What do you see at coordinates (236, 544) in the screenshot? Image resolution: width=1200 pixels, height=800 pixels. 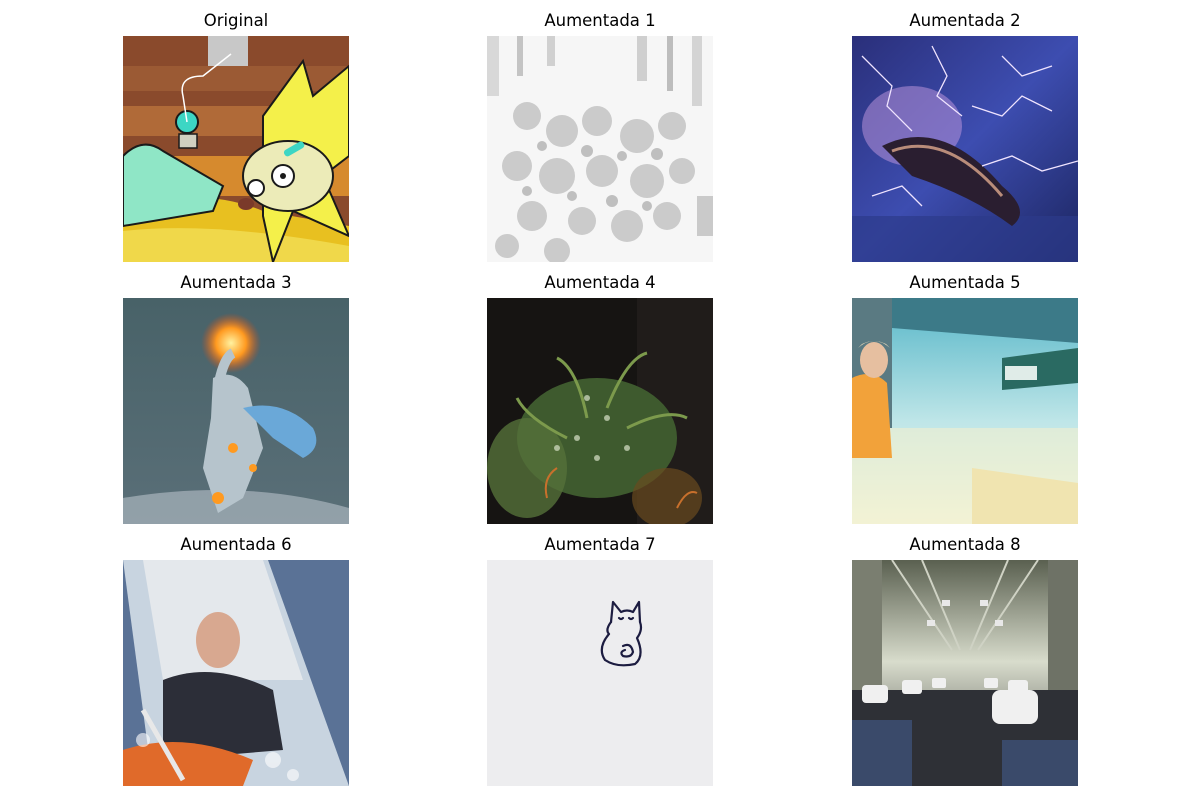 I see `panel-title: Aumentada 6` at bounding box center [236, 544].